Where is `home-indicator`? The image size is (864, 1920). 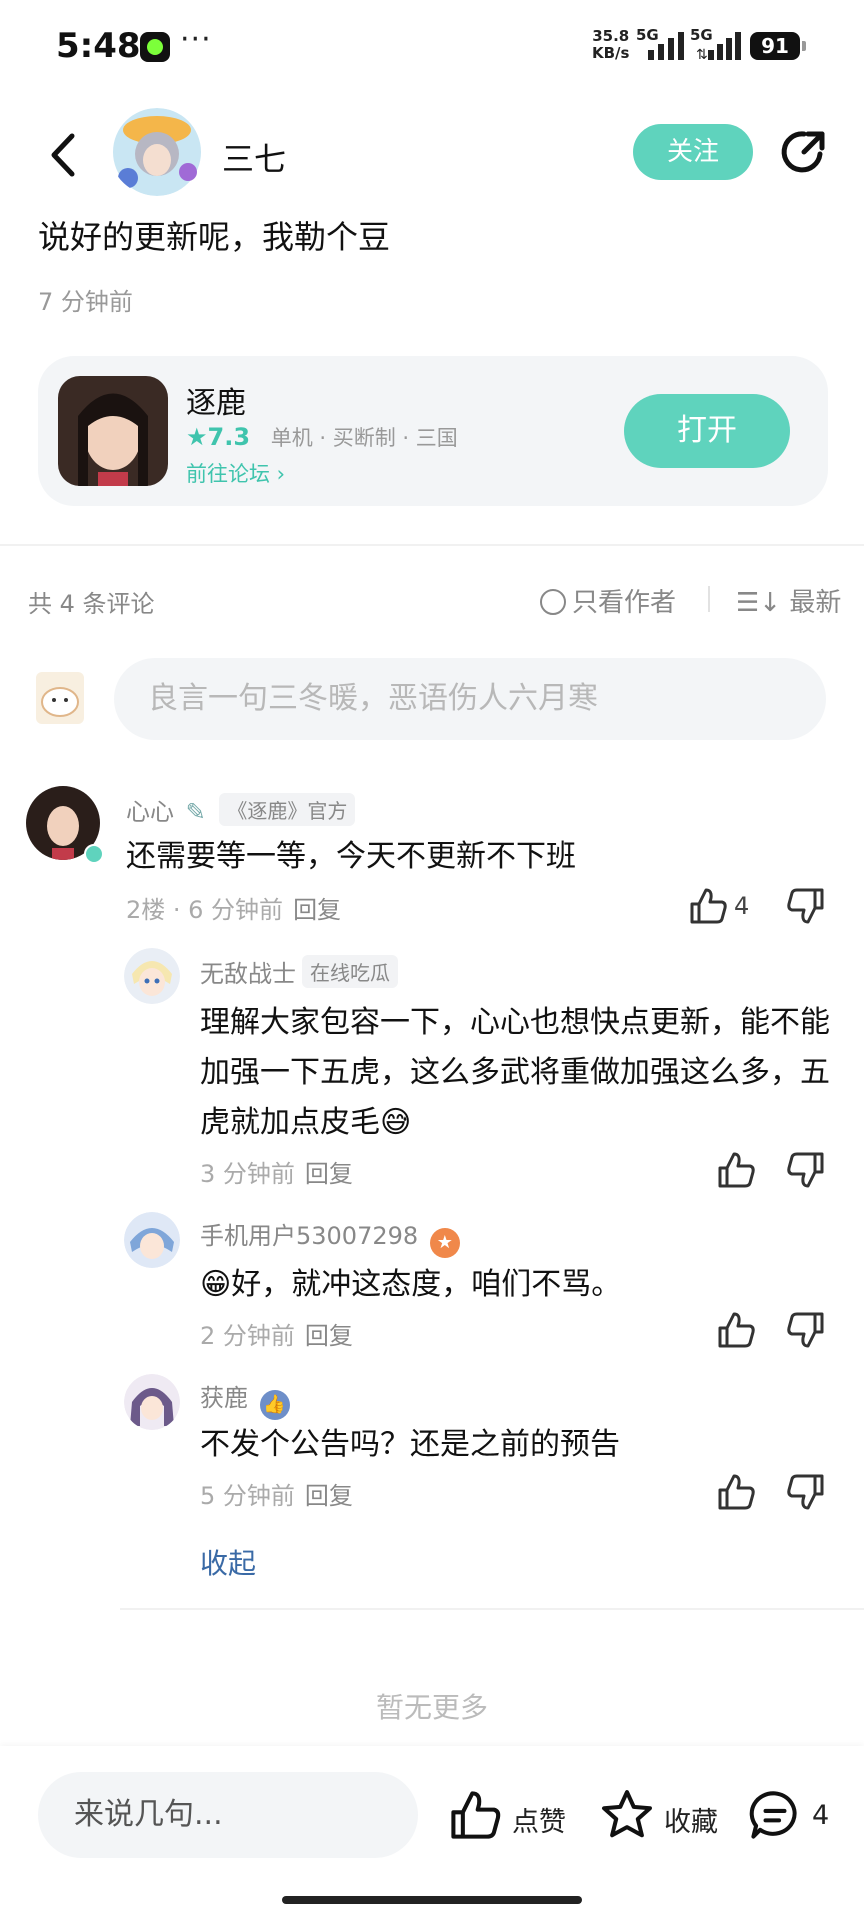
home-indicator is located at coordinates (432, 1900).